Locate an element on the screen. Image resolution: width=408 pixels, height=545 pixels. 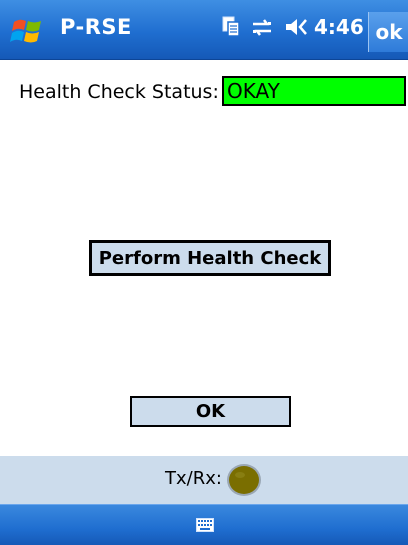
copy-icon is located at coordinates (231, 27).